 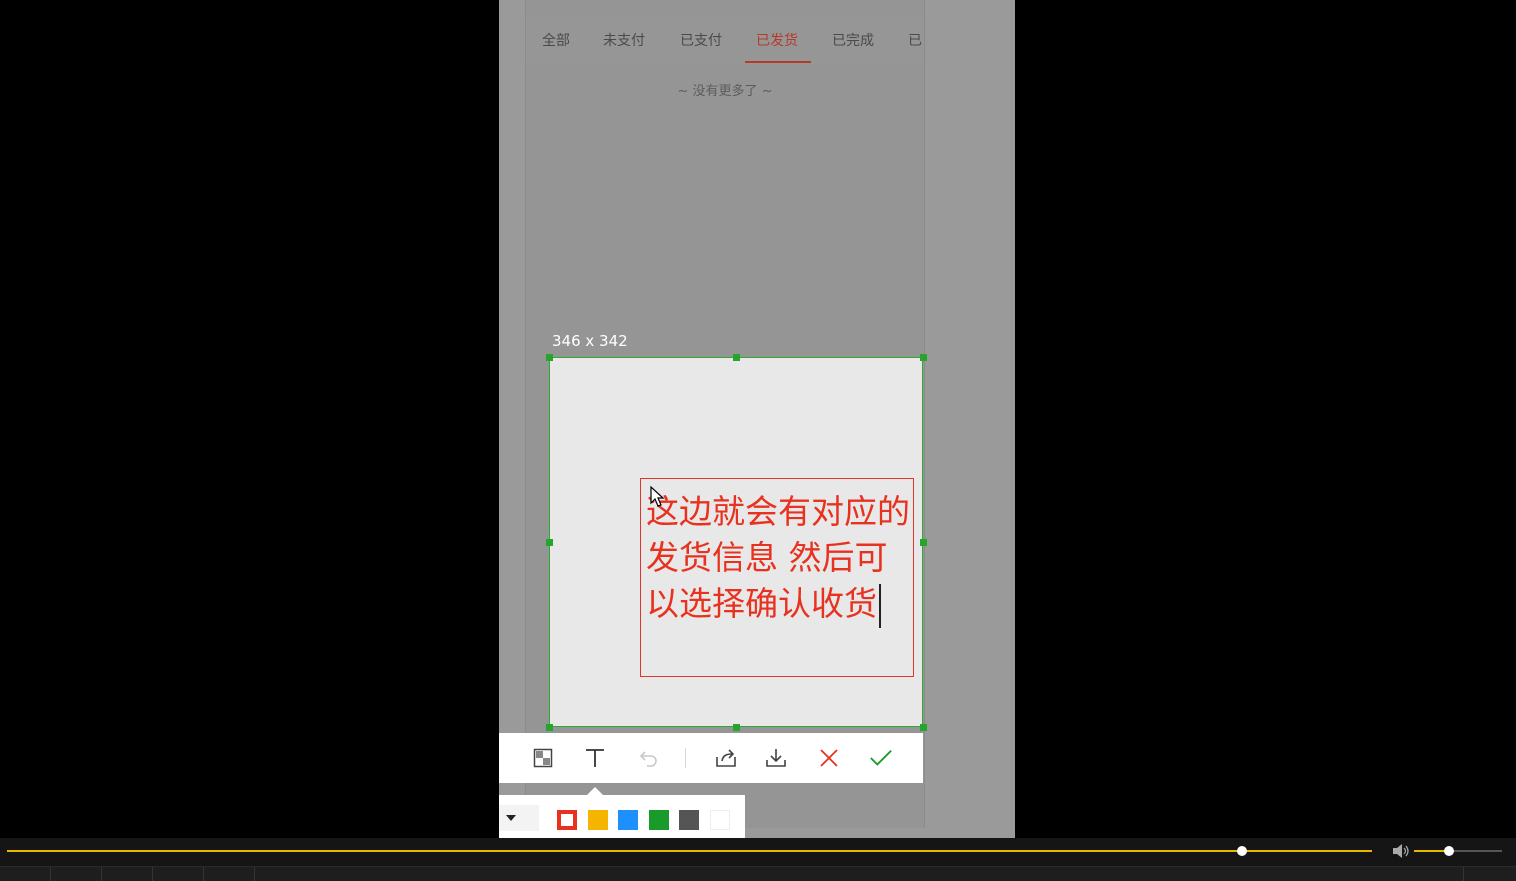 I want to click on download-icon, so click(x=776, y=758).